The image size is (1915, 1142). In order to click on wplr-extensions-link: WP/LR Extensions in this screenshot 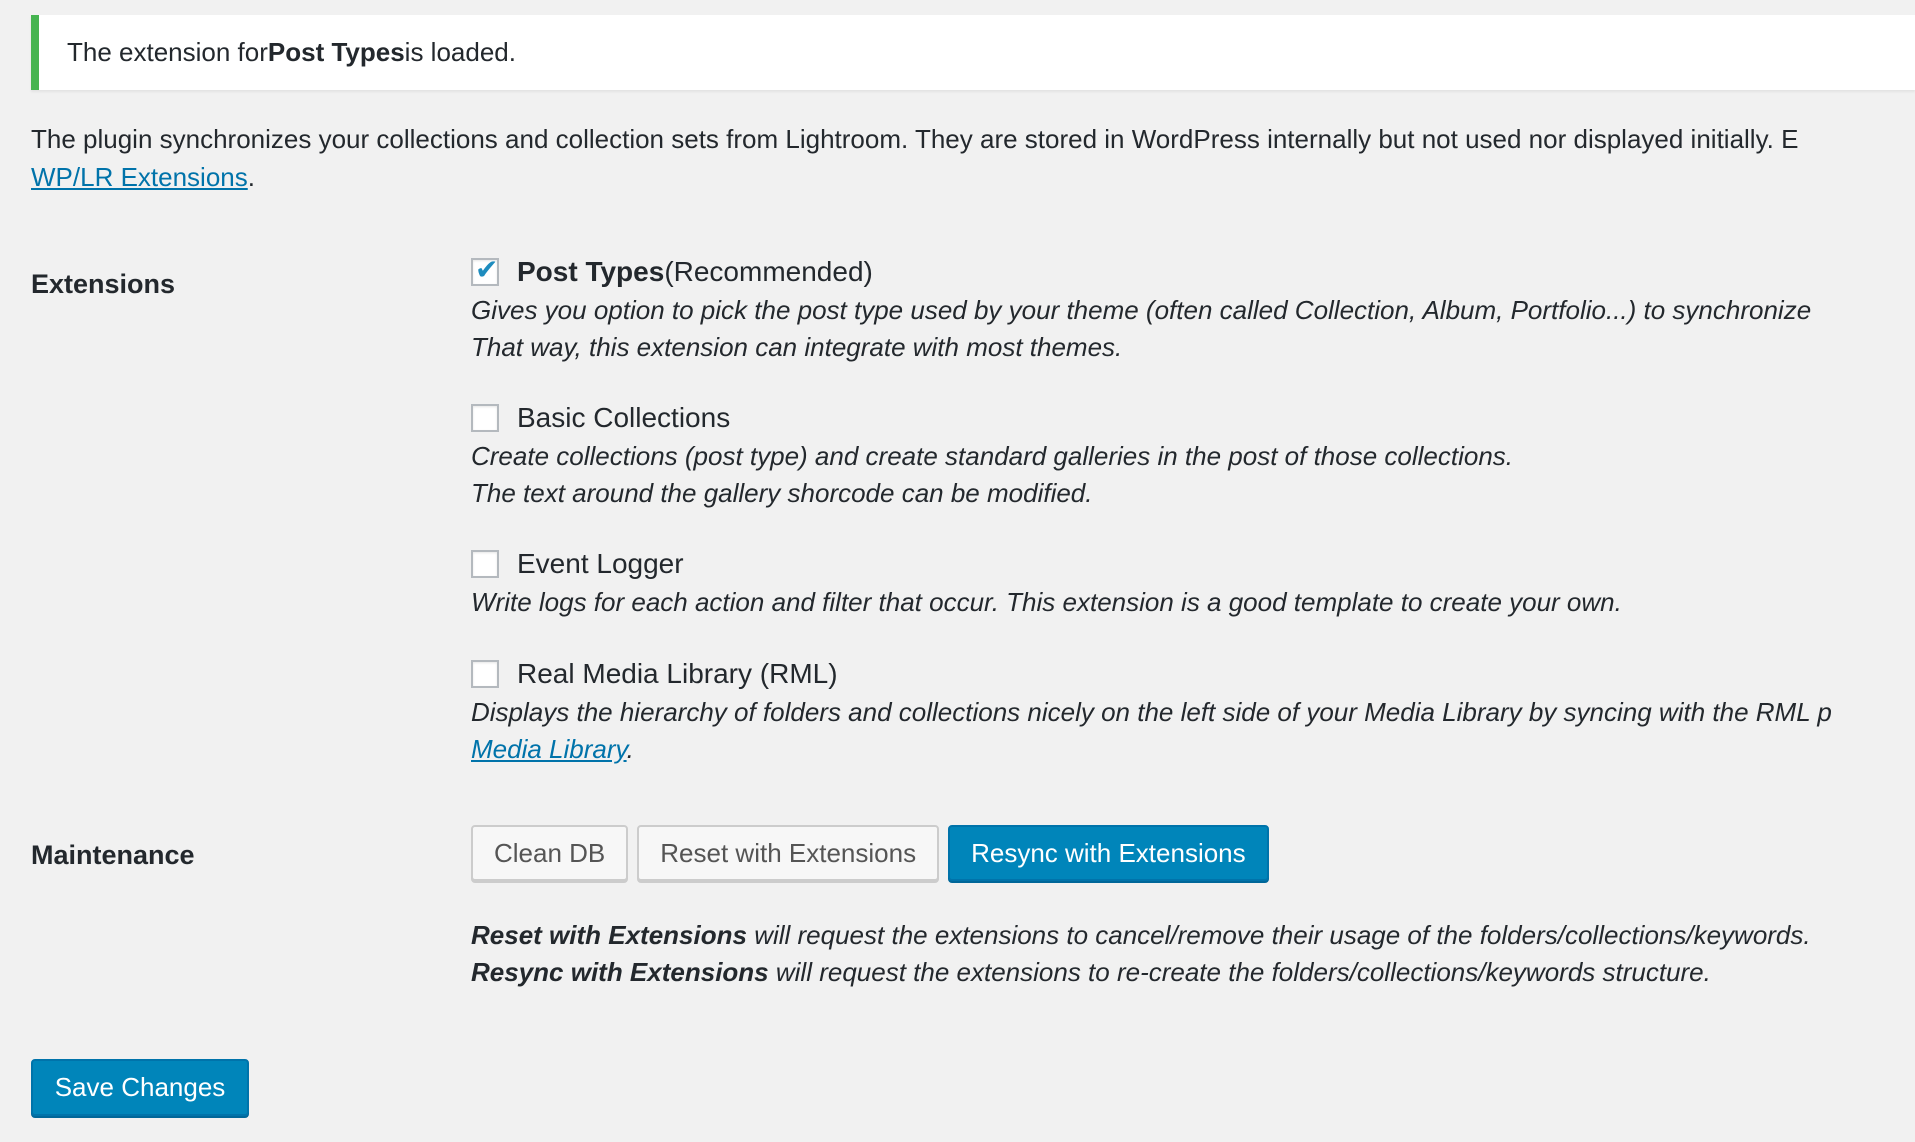, I will do `click(139, 177)`.